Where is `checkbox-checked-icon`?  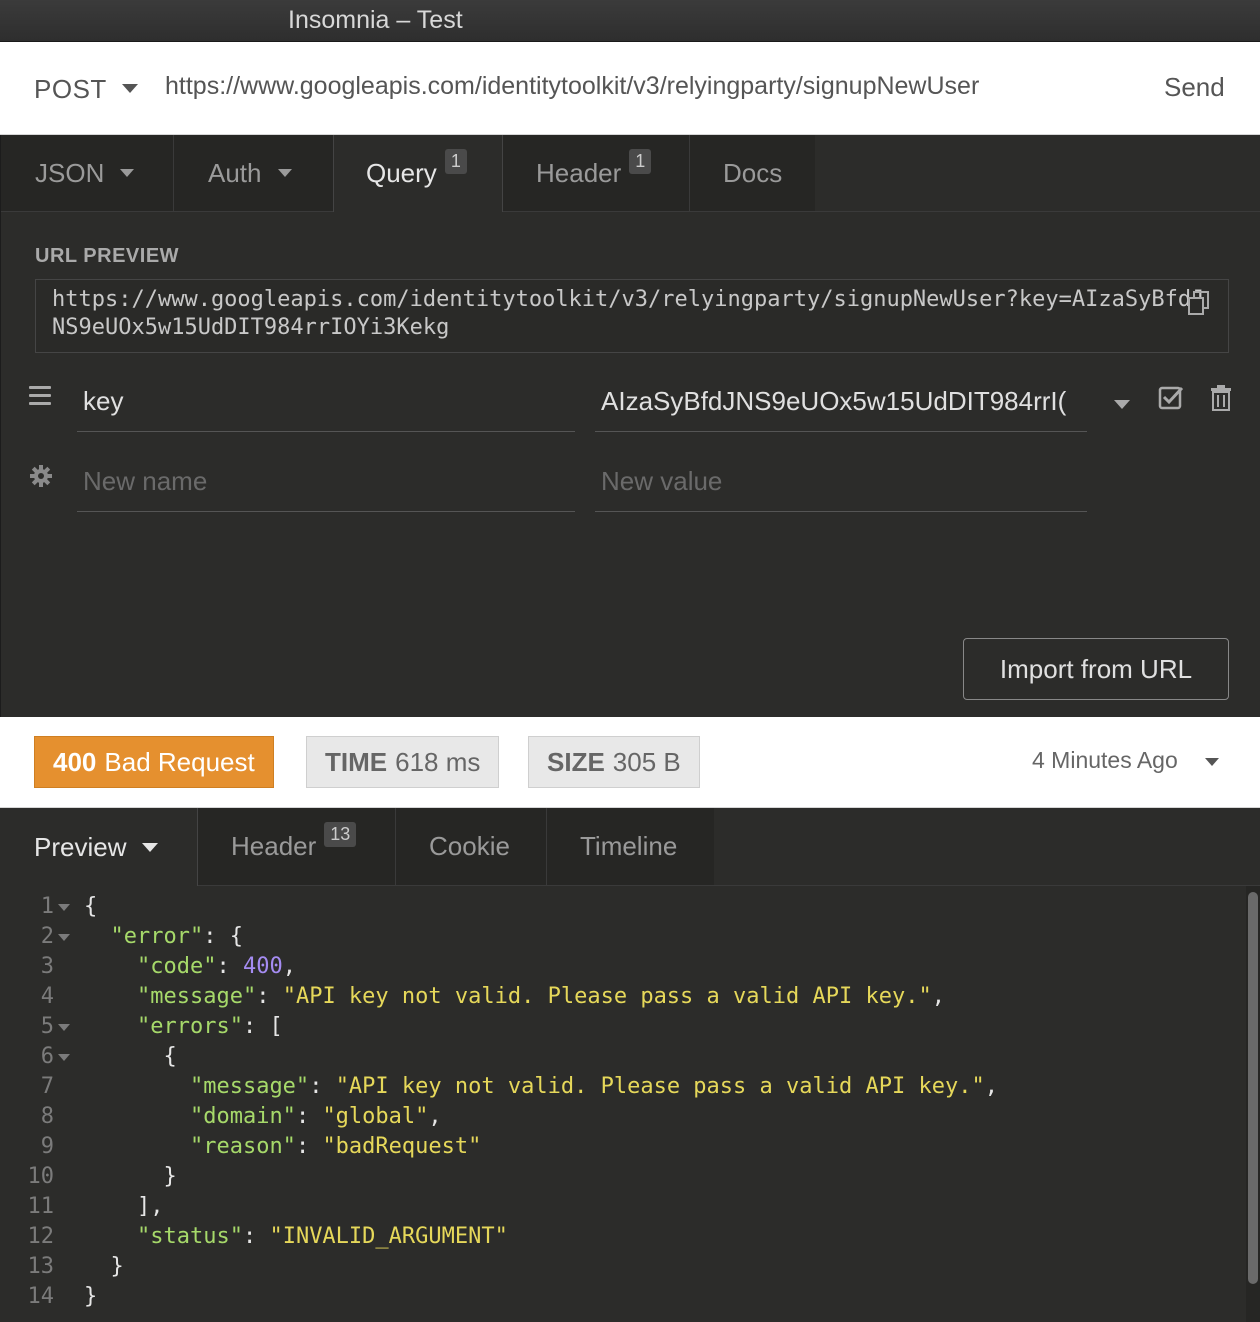
checkbox-checked-icon is located at coordinates (1171, 397).